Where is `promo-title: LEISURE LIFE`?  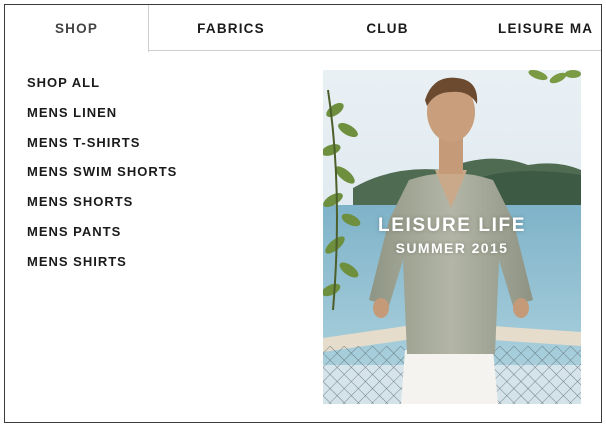 promo-title: LEISURE LIFE is located at coordinates (452, 225).